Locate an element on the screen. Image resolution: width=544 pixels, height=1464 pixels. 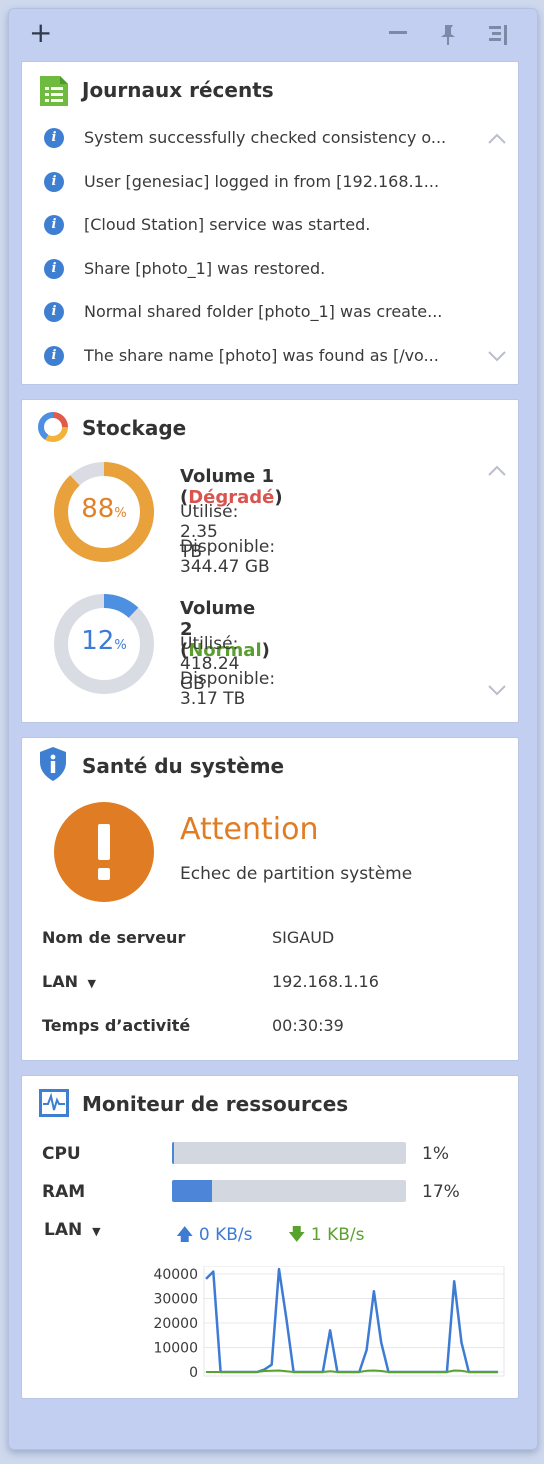
log-text: Share [photo_1] was restored. is located at coordinates (205, 268).